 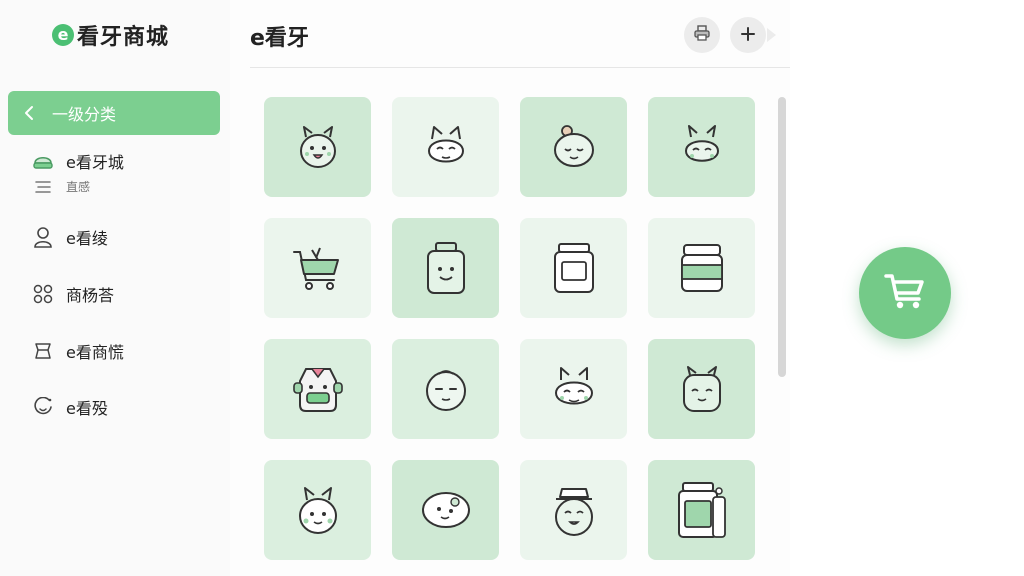 What do you see at coordinates (43, 161) in the screenshot?
I see `dental-hat-icon` at bounding box center [43, 161].